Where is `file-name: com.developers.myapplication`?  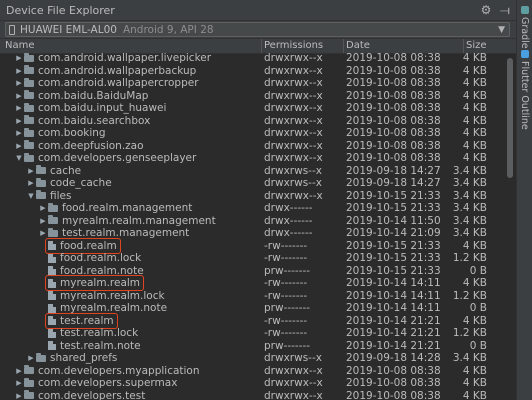 file-name: com.developers.myapplication is located at coordinates (119, 370).